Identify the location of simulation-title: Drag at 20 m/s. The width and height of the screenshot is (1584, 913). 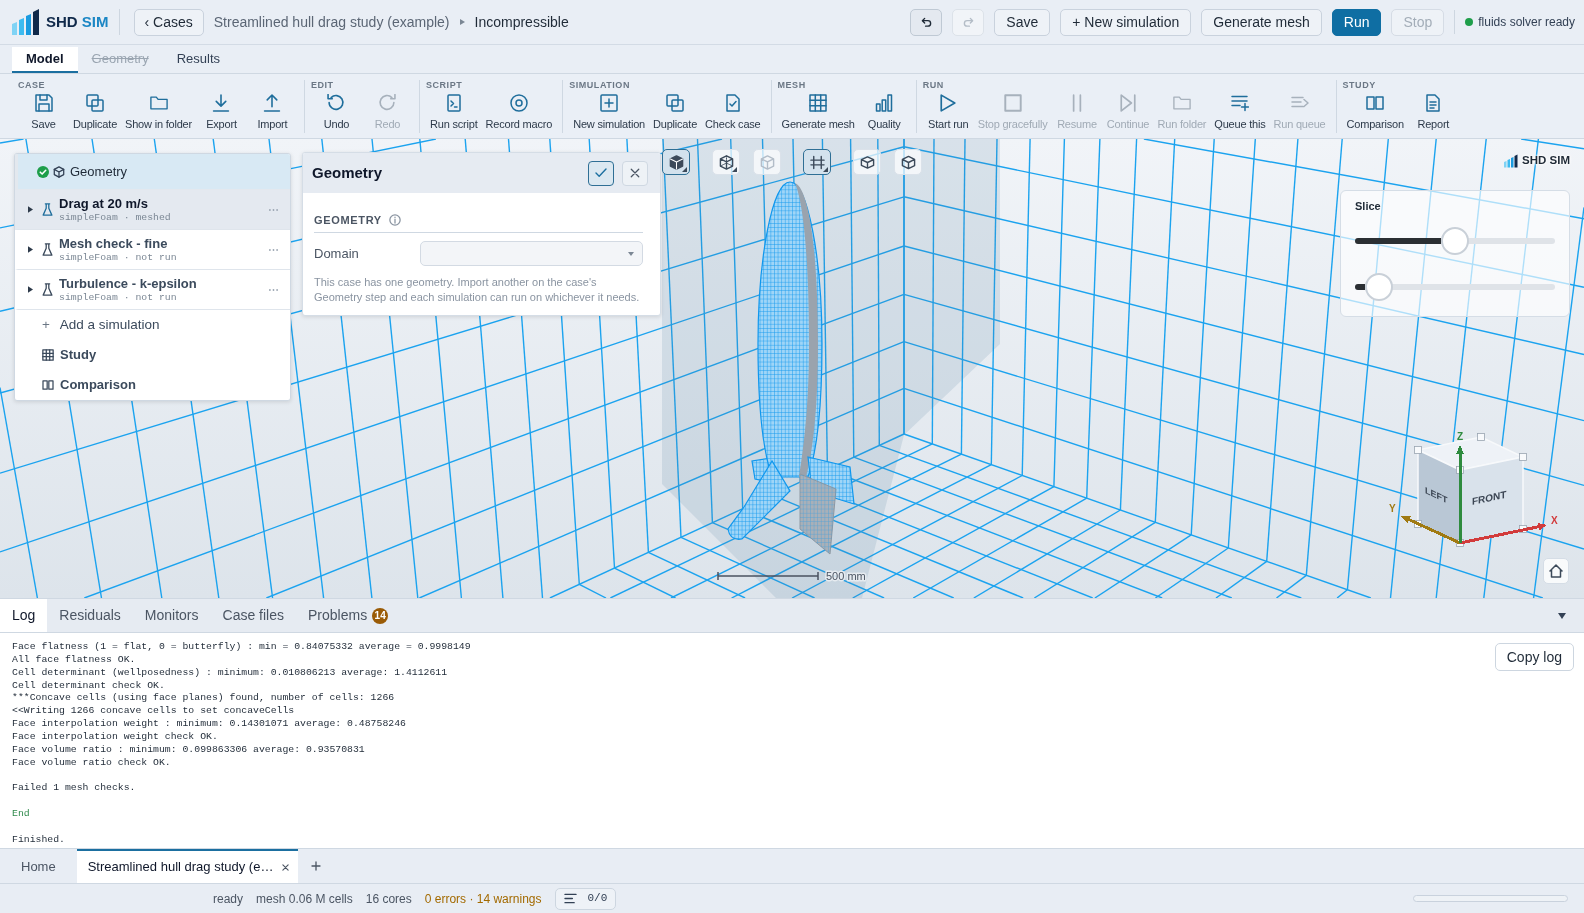
(104, 203).